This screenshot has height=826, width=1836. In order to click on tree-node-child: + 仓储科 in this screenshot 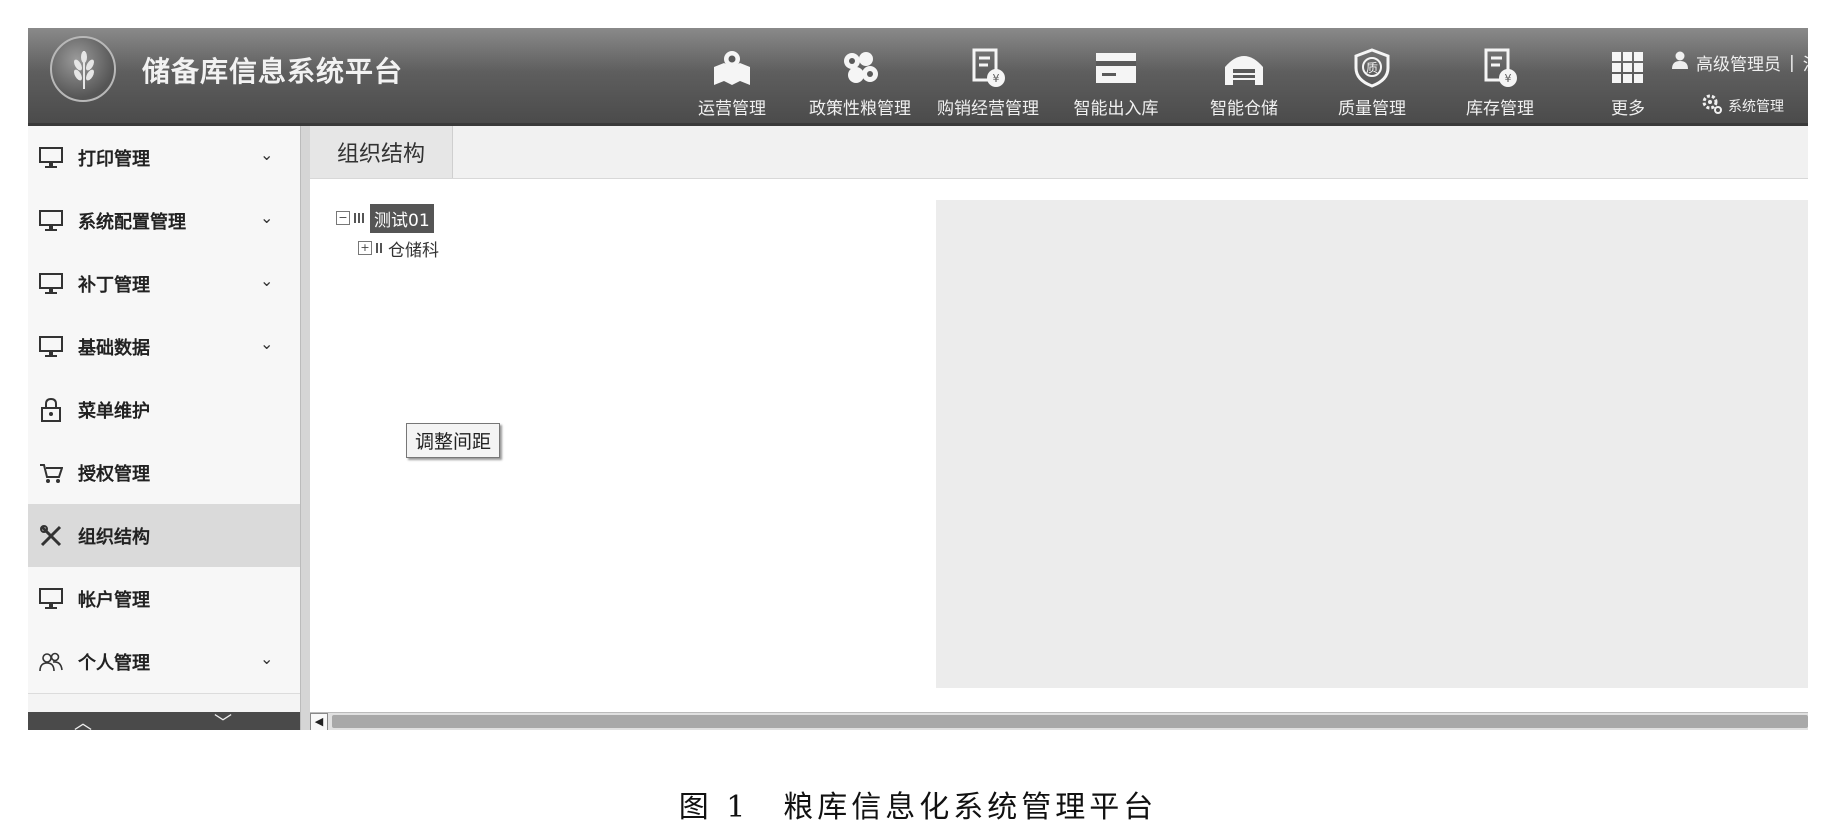, I will do `click(398, 248)`.